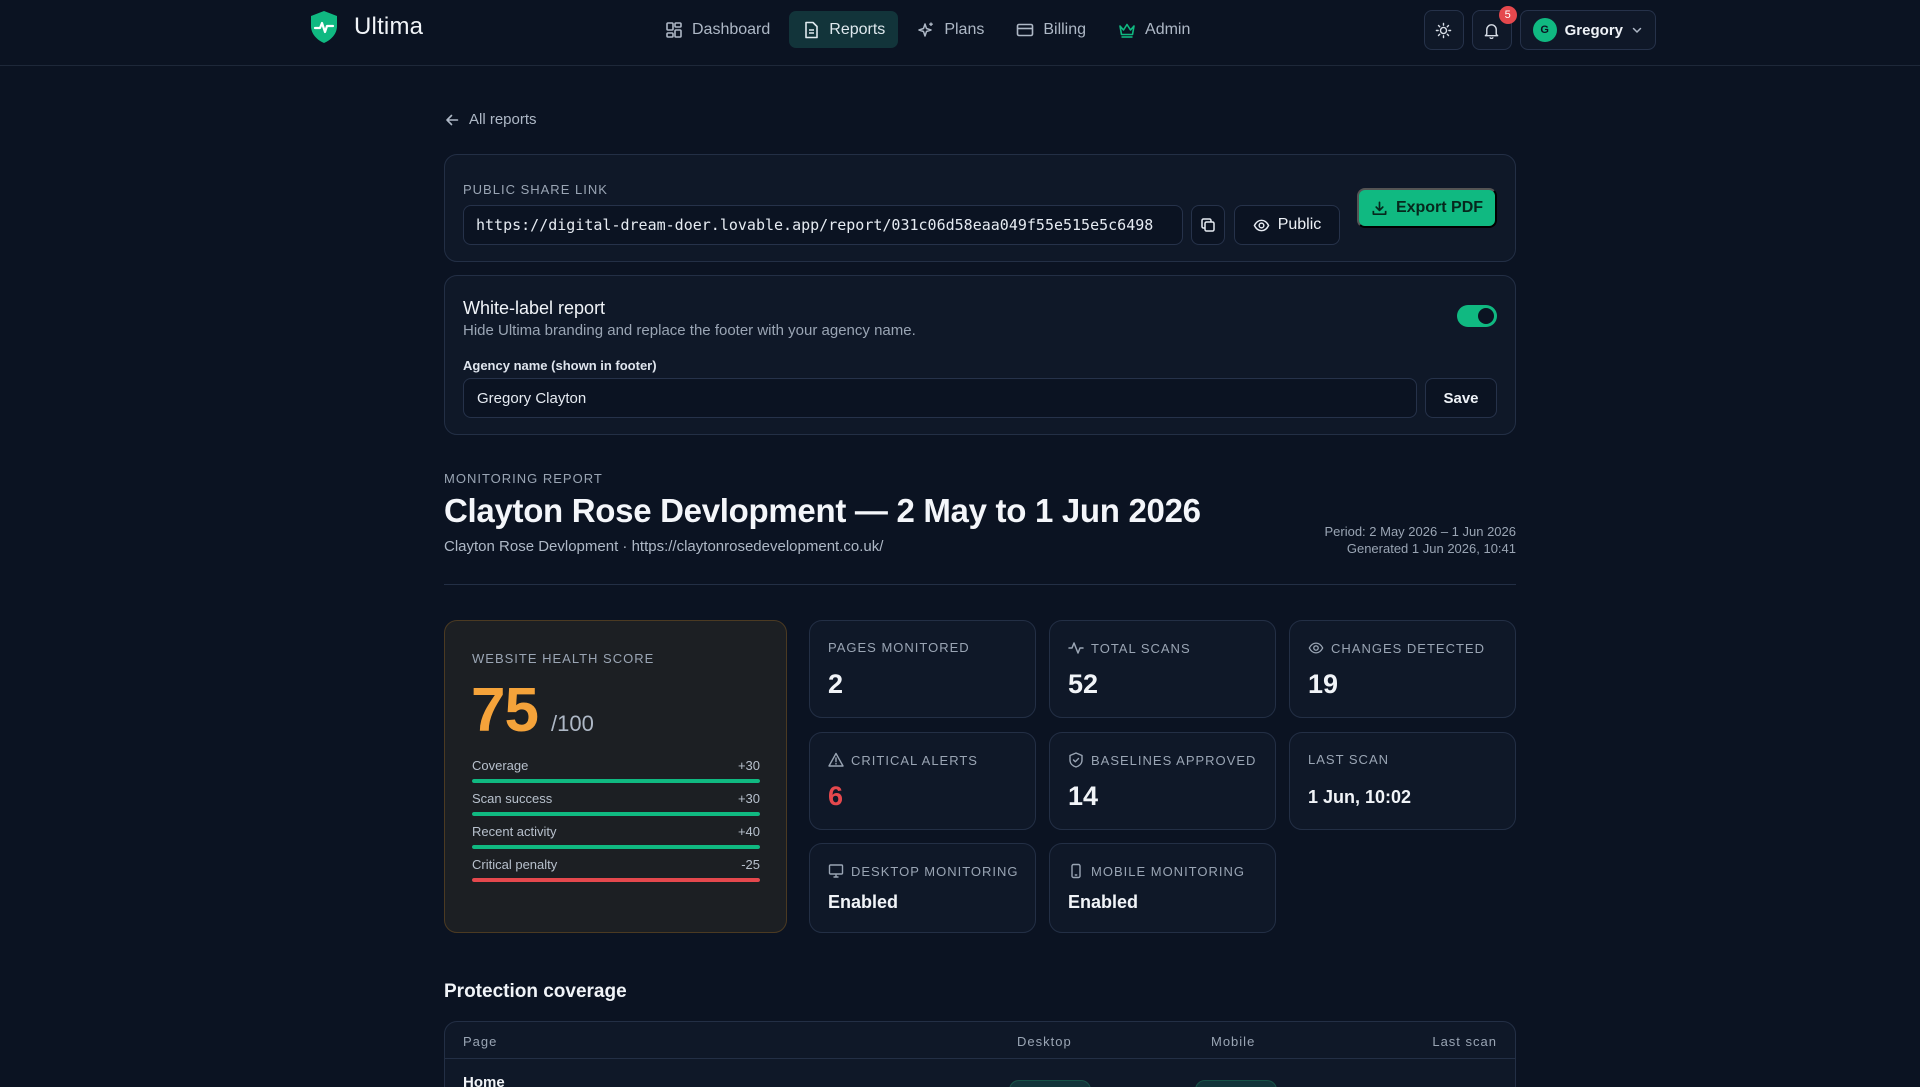  I want to click on nav-dashboard: Dashboard, so click(717, 29).